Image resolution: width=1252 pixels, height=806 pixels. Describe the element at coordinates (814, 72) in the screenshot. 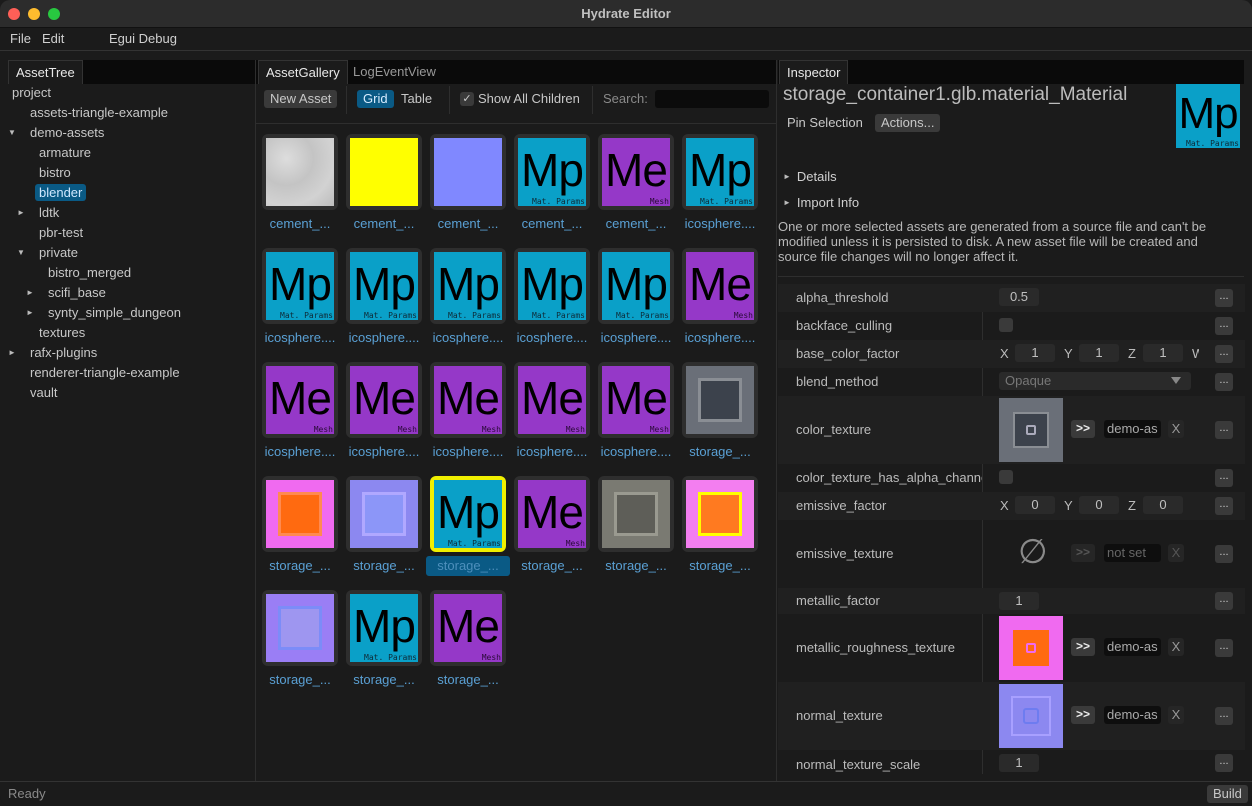

I see `tab-inspector: Inspector` at that location.